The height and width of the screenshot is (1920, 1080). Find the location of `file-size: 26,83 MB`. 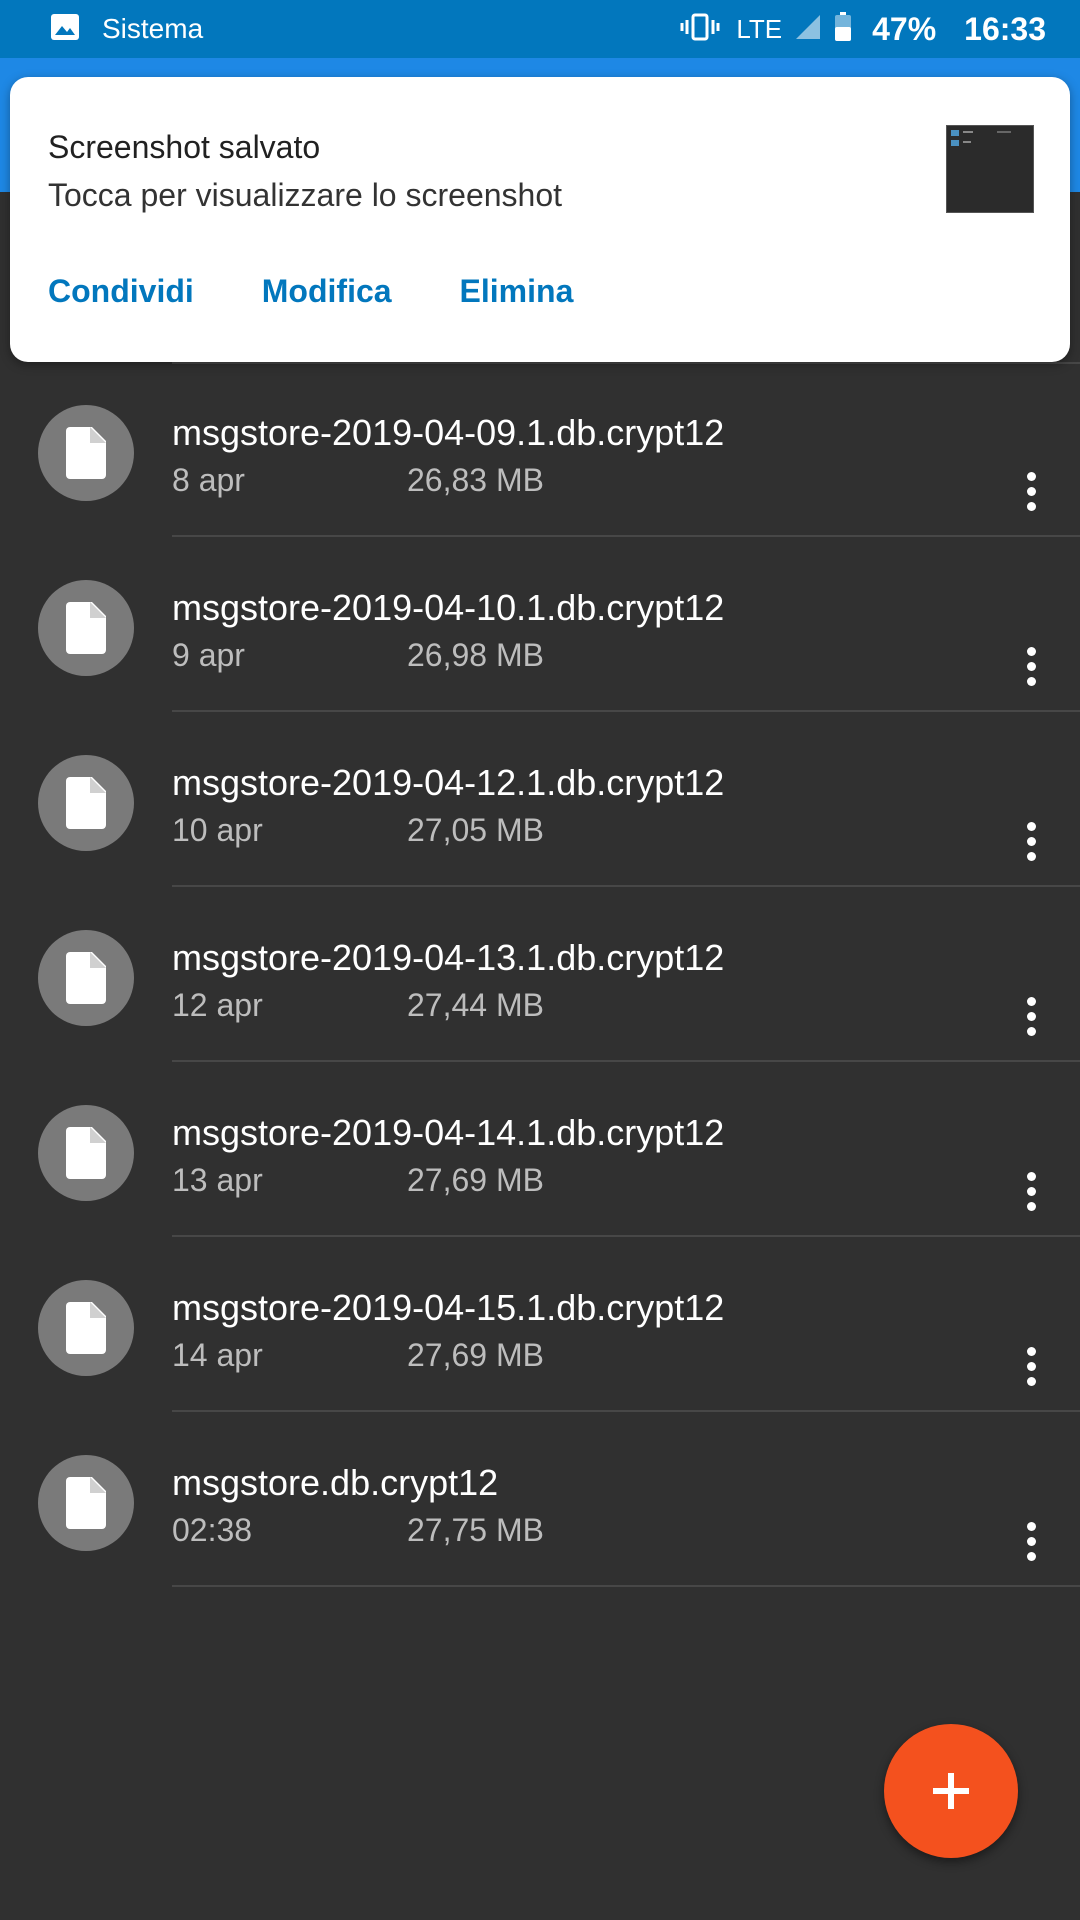

file-size: 26,83 MB is located at coordinates (475, 480).